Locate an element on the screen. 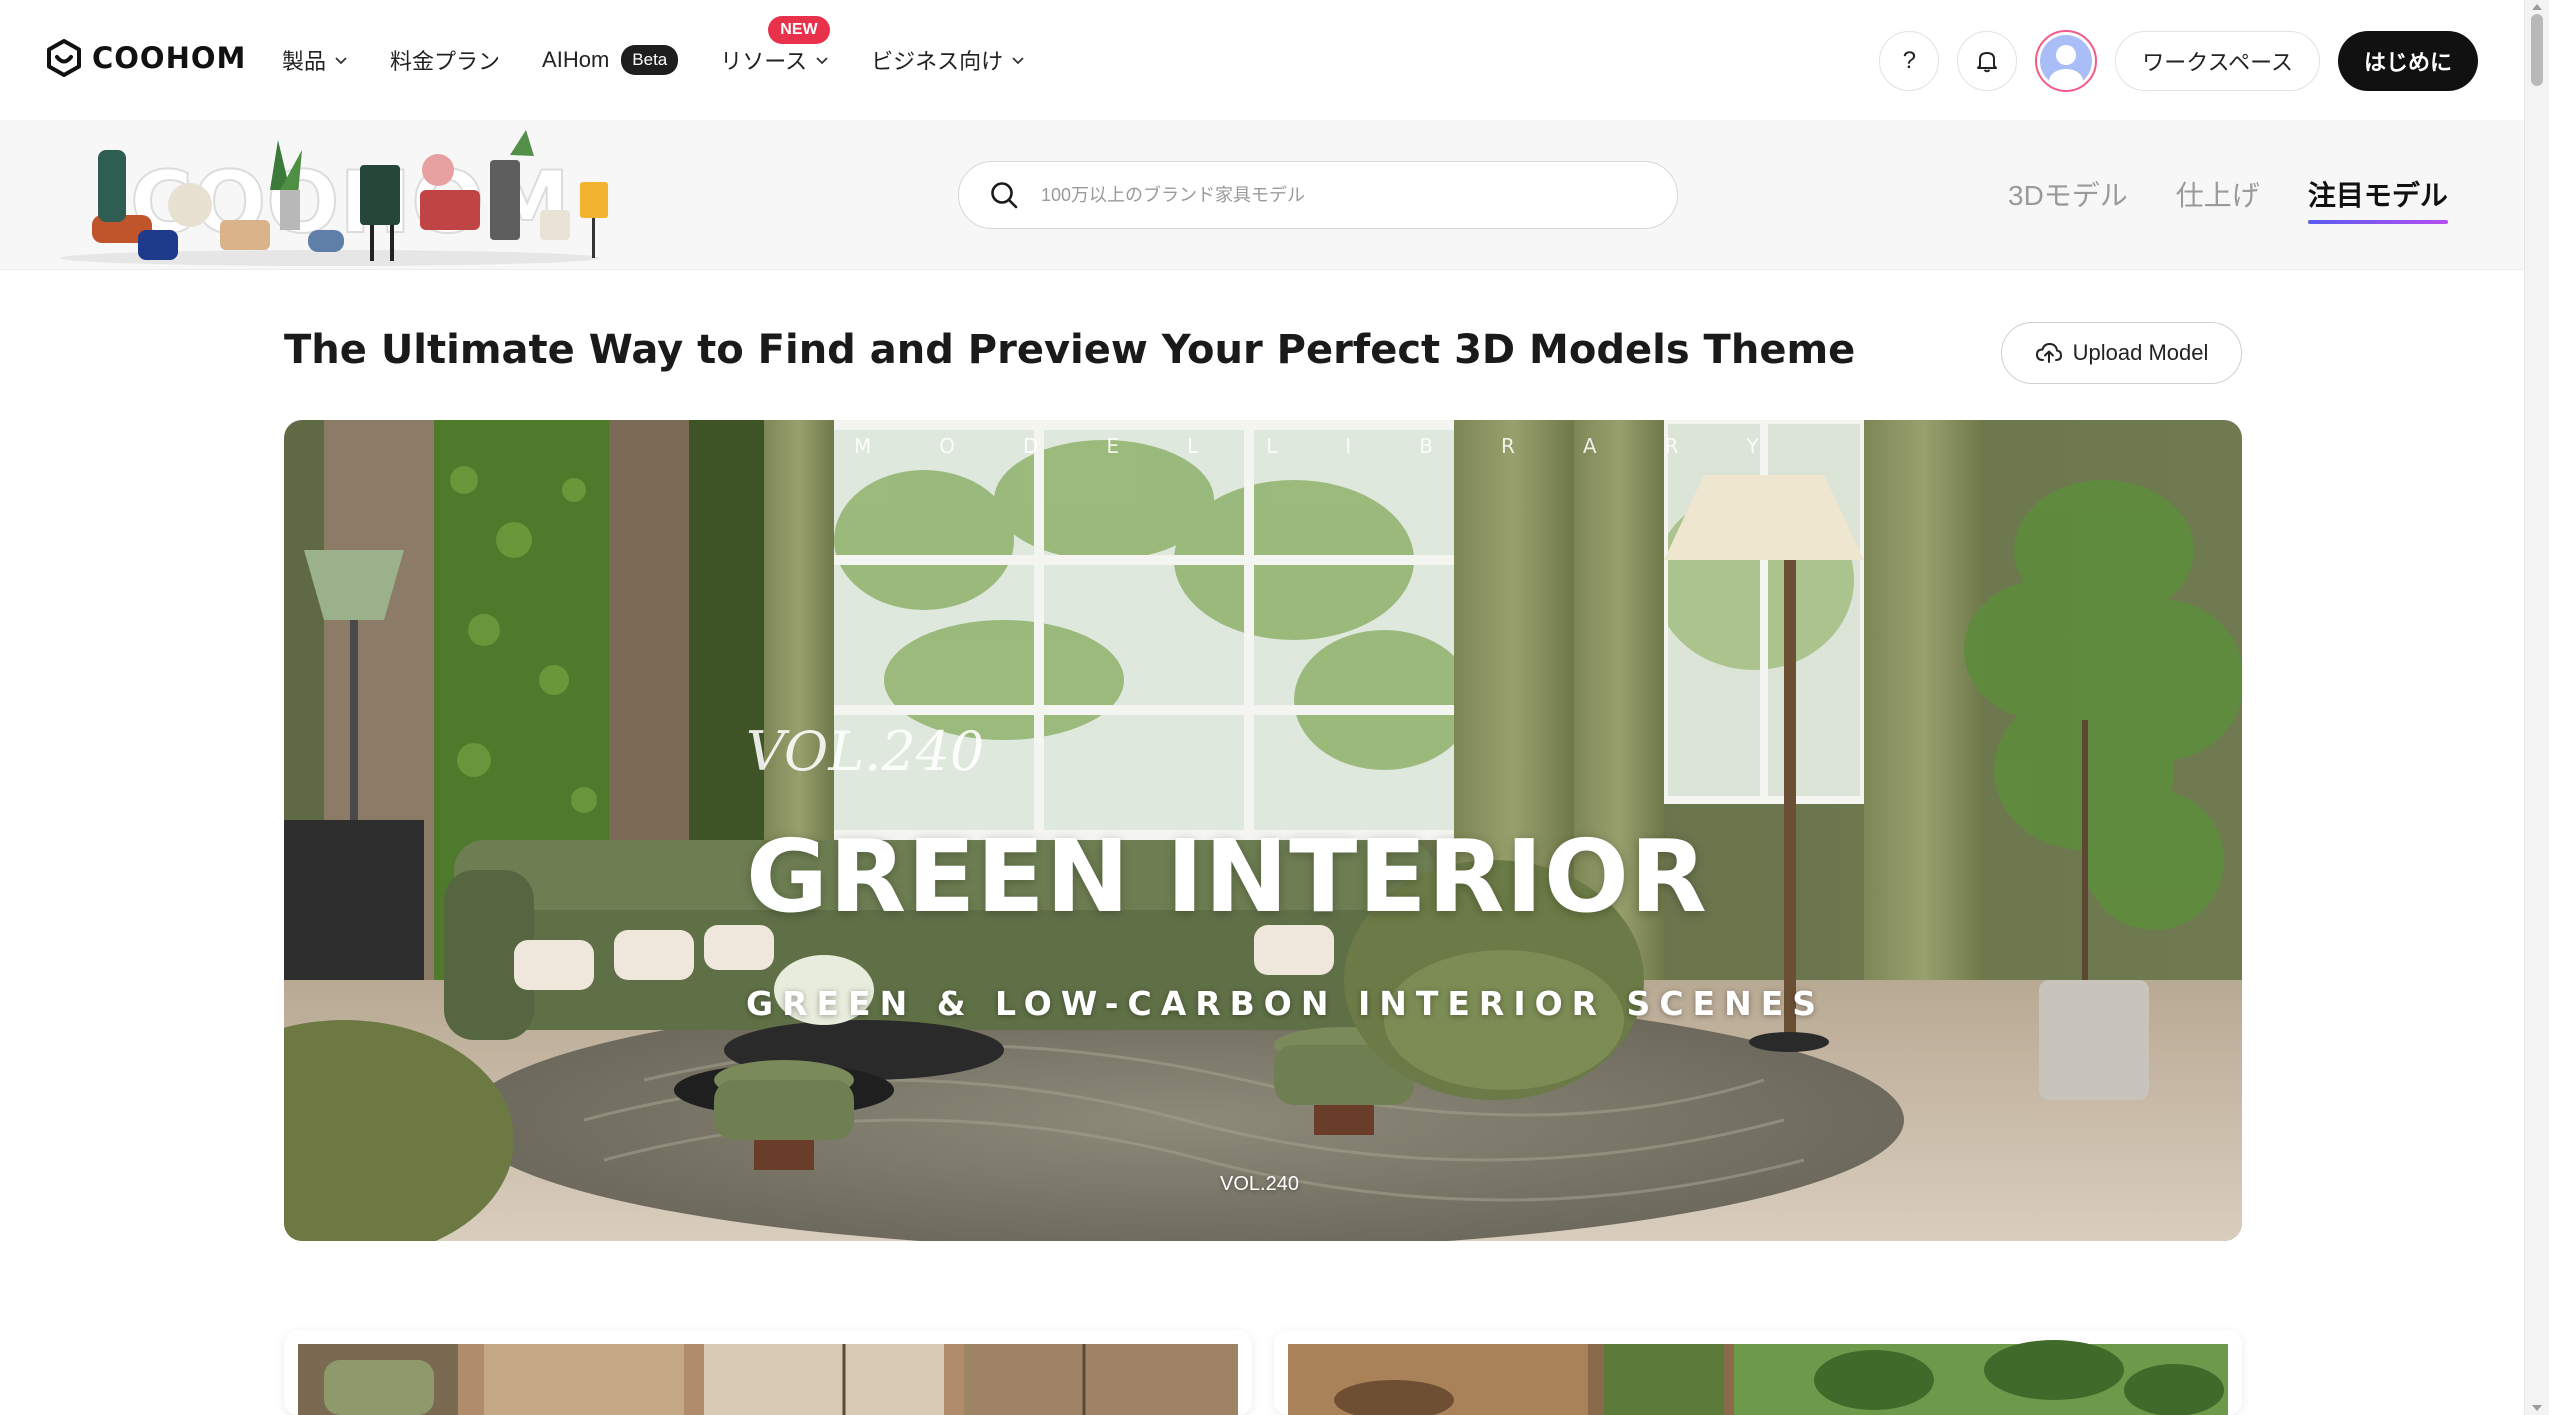 The height and width of the screenshot is (1415, 2549). nav-item-resources: NEW リソース is located at coordinates (775, 50).